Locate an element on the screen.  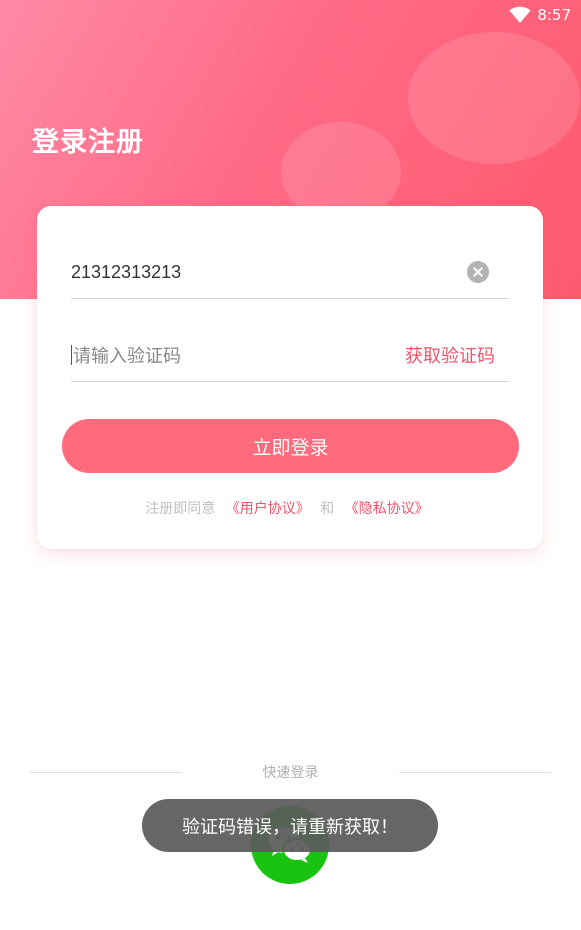
code-input: 请输入验证码 is located at coordinates (239, 355).